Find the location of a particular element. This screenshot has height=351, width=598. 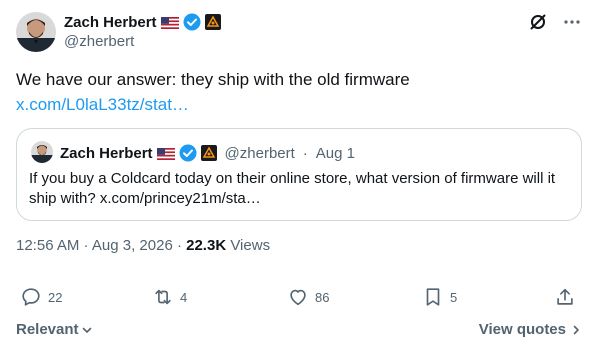

reply-icon is located at coordinates (31, 297).